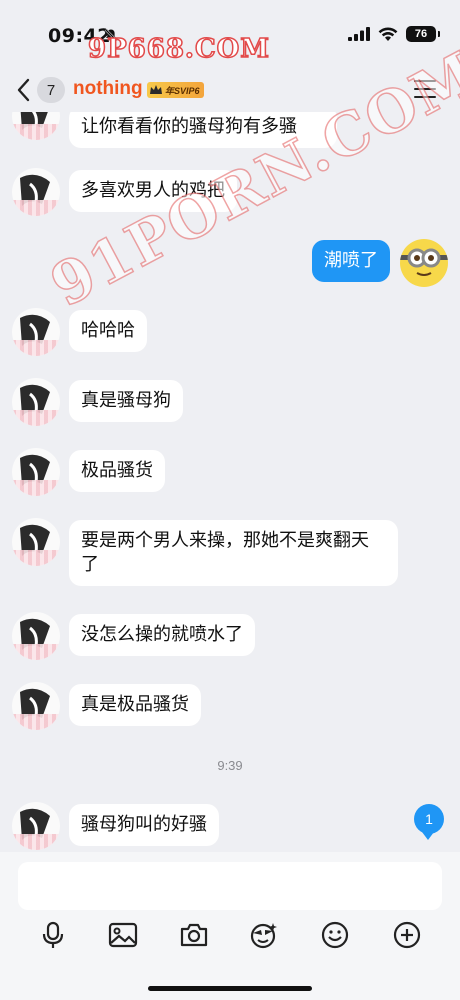 This screenshot has height=1000, width=460. What do you see at coordinates (351, 261) in the screenshot?
I see `message-bubble-self: 潮喷了` at bounding box center [351, 261].